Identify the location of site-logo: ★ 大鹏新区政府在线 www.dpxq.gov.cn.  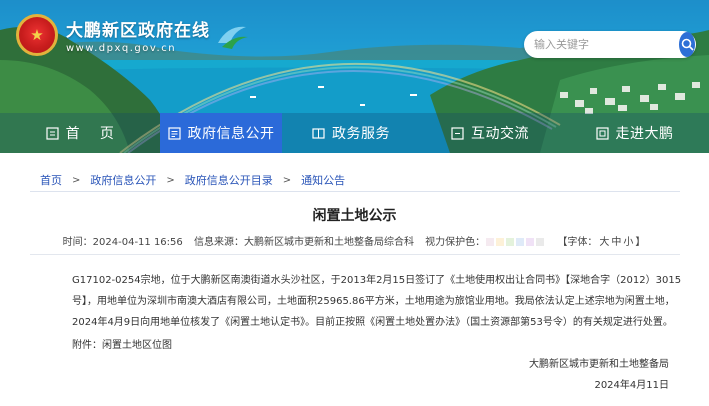
(133, 35).